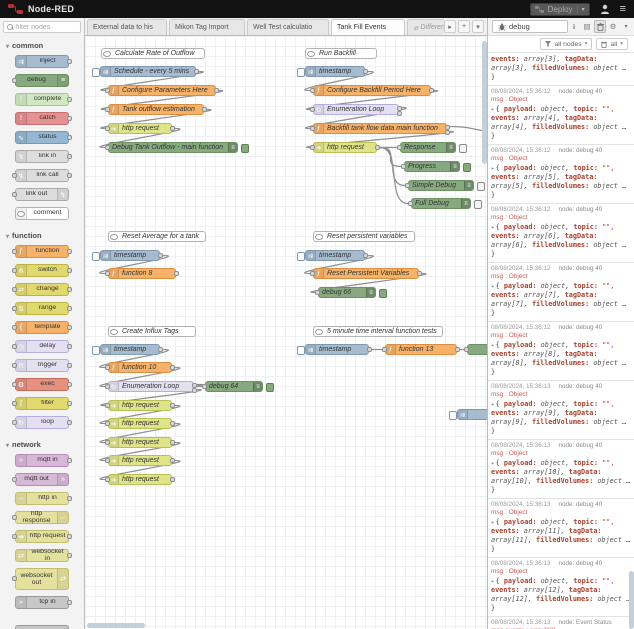 Image resolution: width=634 pixels, height=629 pixels. What do you see at coordinates (475, 349) in the screenshot?
I see `node-debug` at bounding box center [475, 349].